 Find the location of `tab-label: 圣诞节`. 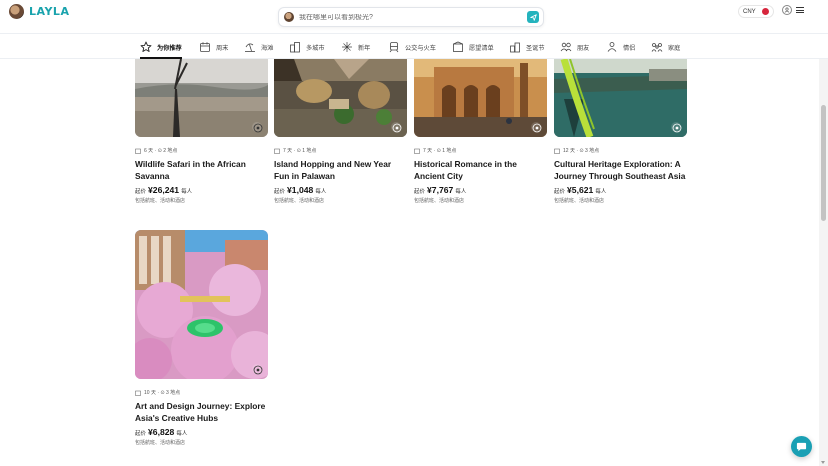

tab-label: 圣诞节 is located at coordinates (535, 48).